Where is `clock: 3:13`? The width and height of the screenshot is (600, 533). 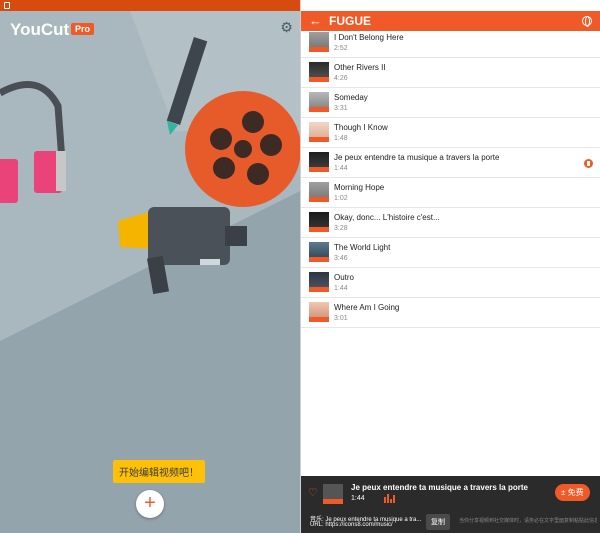 clock: 3:13 is located at coordinates (343, 5).